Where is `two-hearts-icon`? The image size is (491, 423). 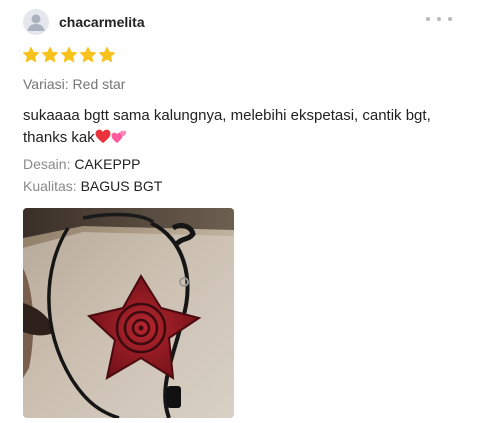 two-hearts-icon is located at coordinates (118, 136).